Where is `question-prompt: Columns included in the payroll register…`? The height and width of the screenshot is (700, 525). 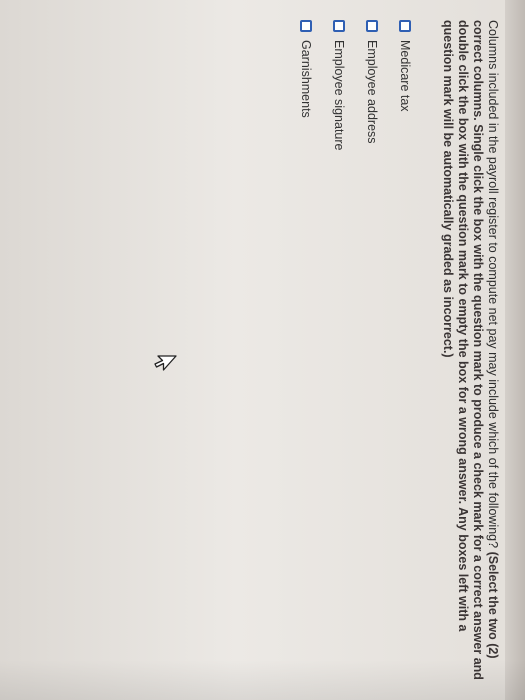
question-prompt: Columns included in the payroll register… is located at coordinates (493, 284).